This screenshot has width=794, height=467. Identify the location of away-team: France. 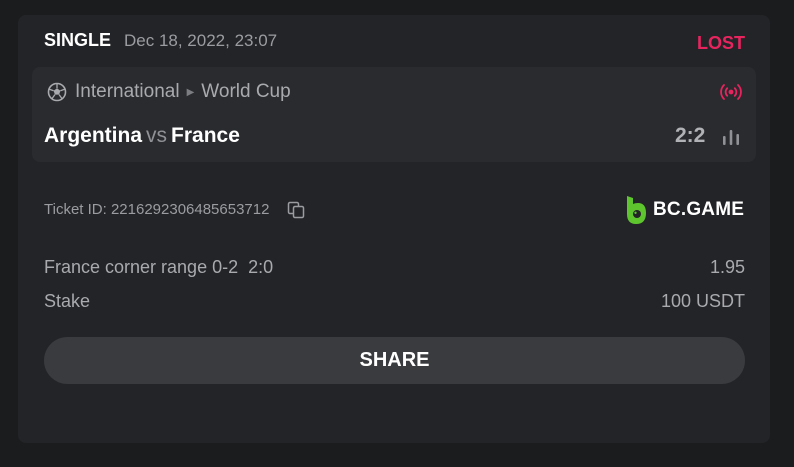
(205, 135).